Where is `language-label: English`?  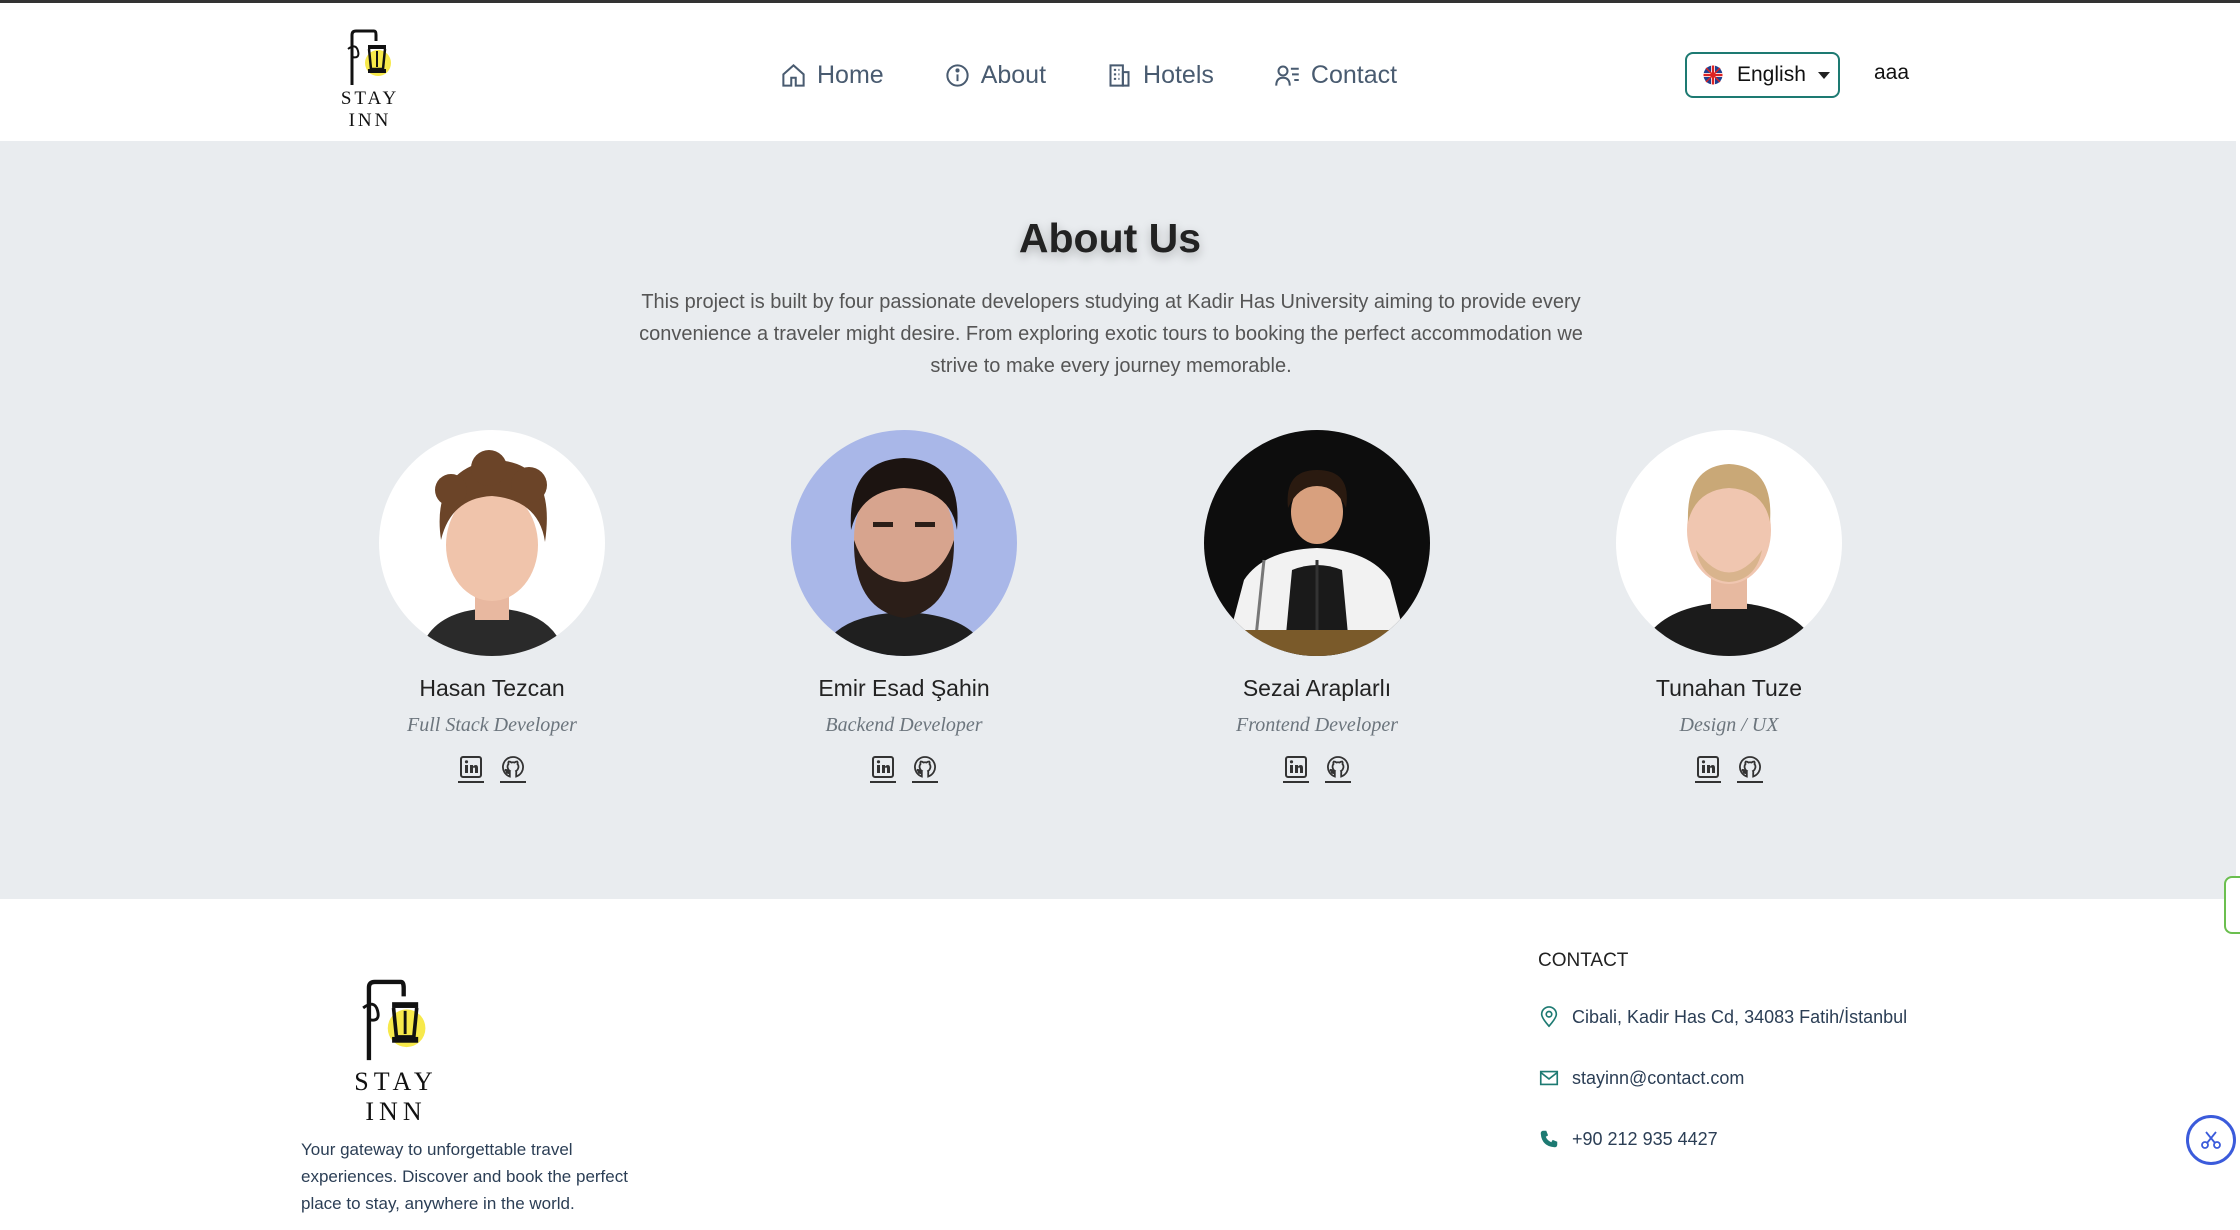
language-label: English is located at coordinates (1771, 74).